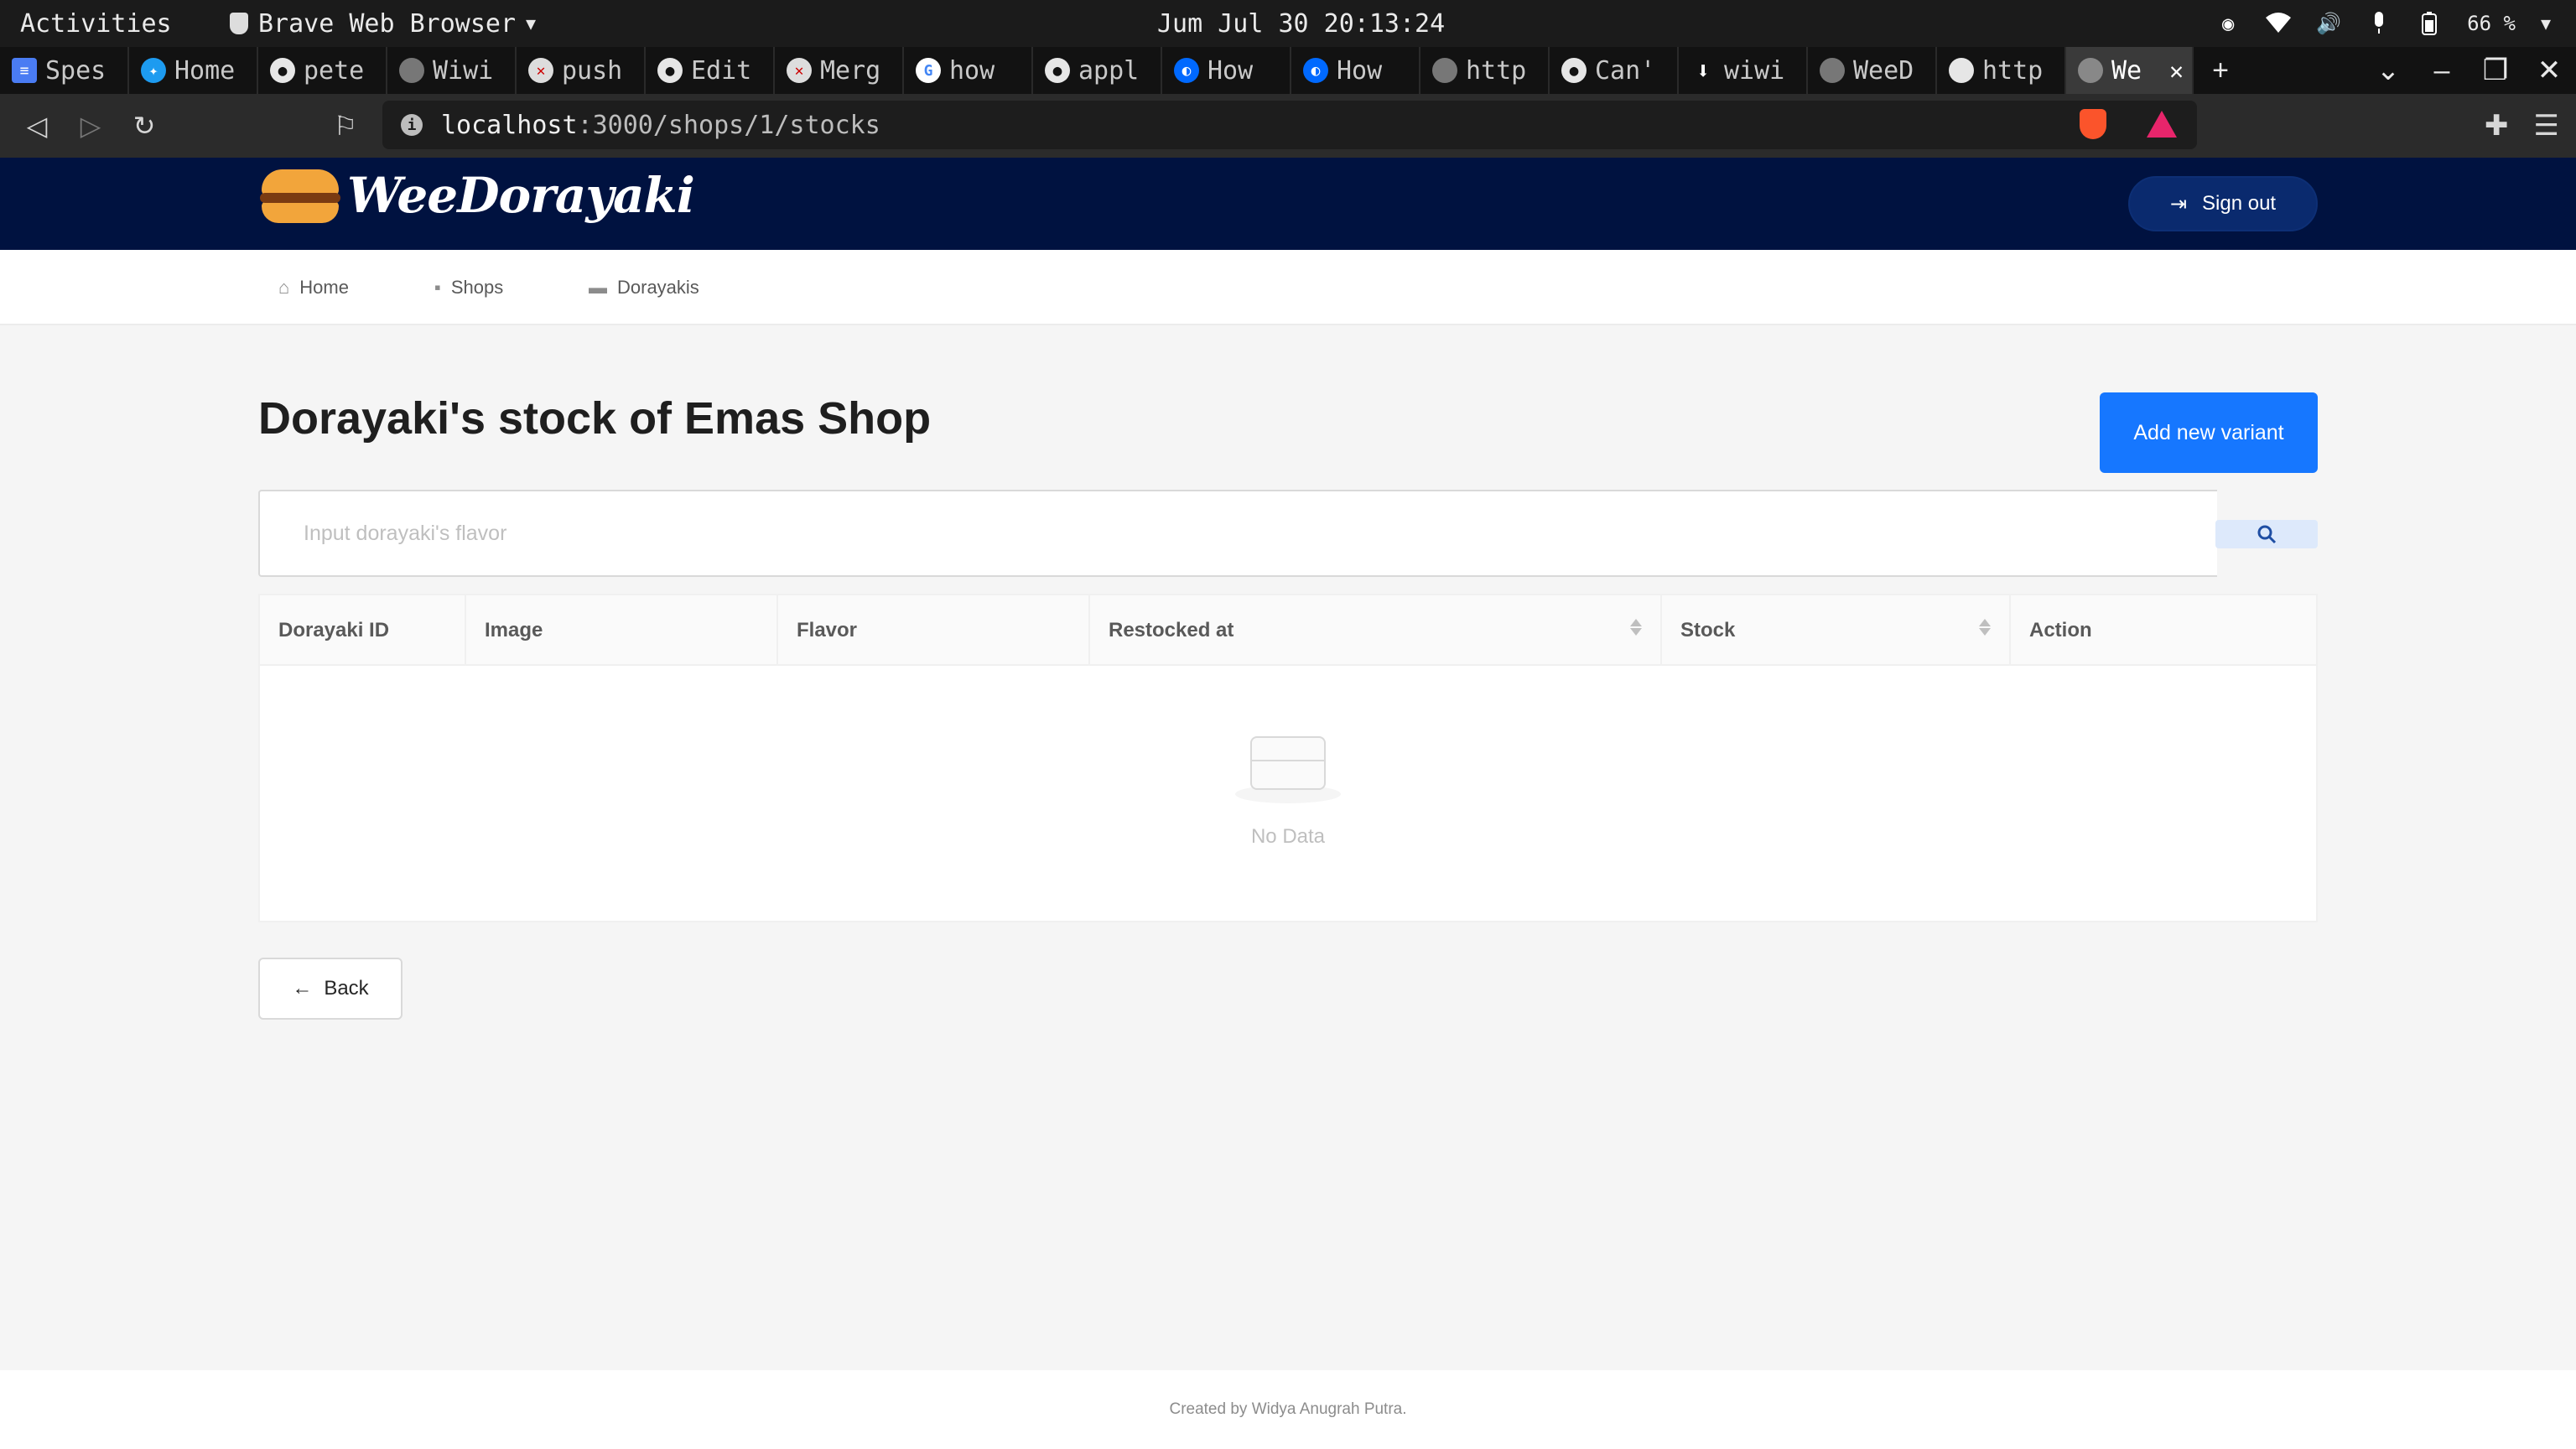 This screenshot has height=1449, width=2576. I want to click on dorayaki-icon: ▬, so click(598, 287).